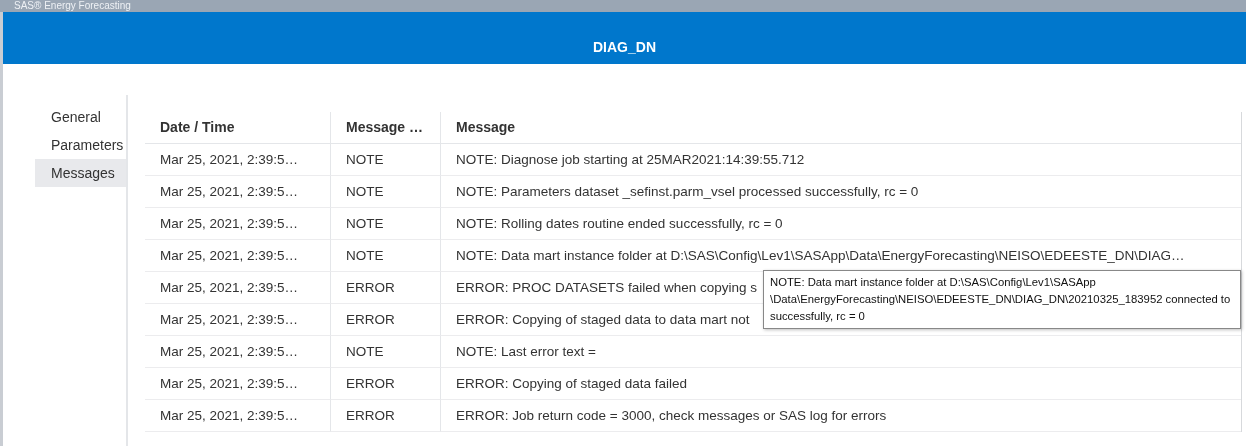  I want to click on table-cell: NOTE: Rolling dates routine ended successfully, rc = 0, so click(840, 224).